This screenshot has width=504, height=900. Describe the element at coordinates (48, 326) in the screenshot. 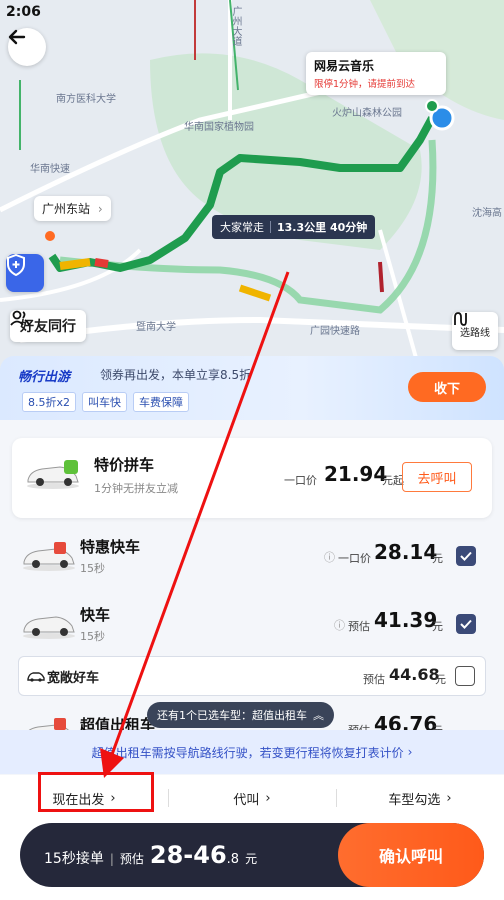

I see `friends-together-button: 好友同行` at that location.